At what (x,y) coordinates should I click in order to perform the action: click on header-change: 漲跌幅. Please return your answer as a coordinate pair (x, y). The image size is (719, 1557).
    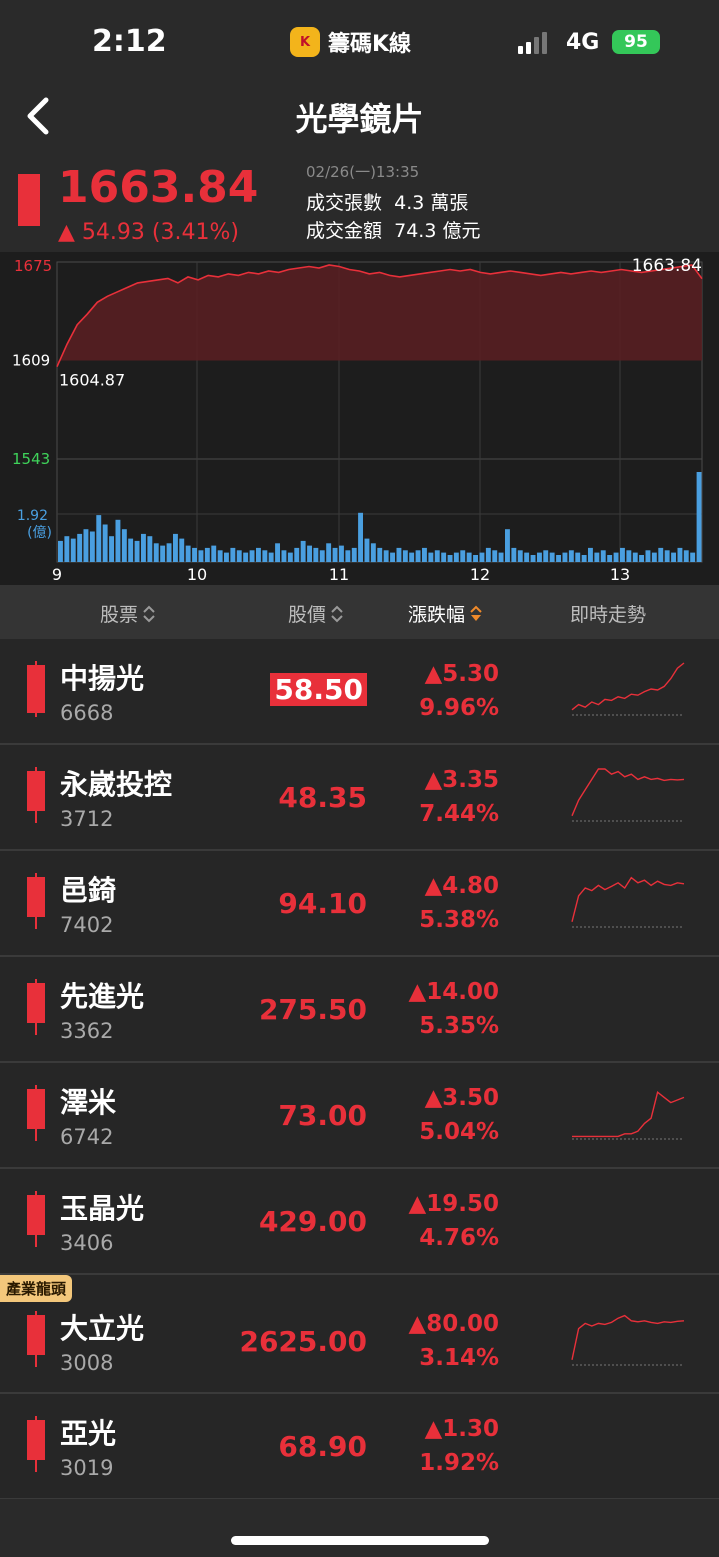
    Looking at the image, I should click on (445, 613).